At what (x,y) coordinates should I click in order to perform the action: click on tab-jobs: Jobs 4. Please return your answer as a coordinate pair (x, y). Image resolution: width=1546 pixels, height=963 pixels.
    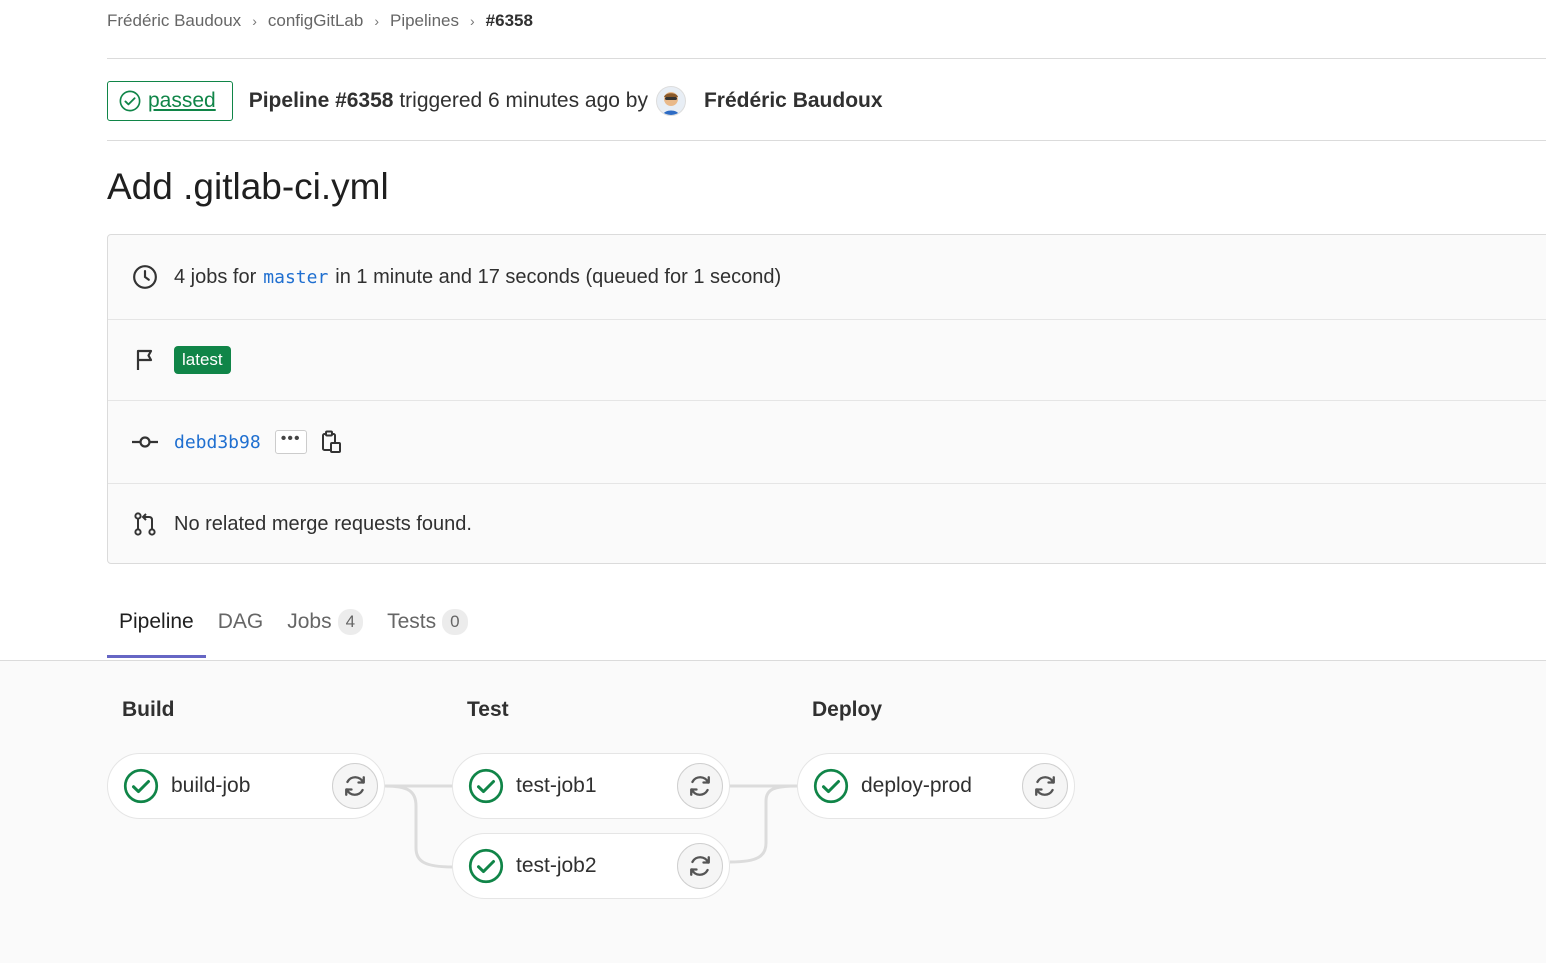
    Looking at the image, I should click on (325, 629).